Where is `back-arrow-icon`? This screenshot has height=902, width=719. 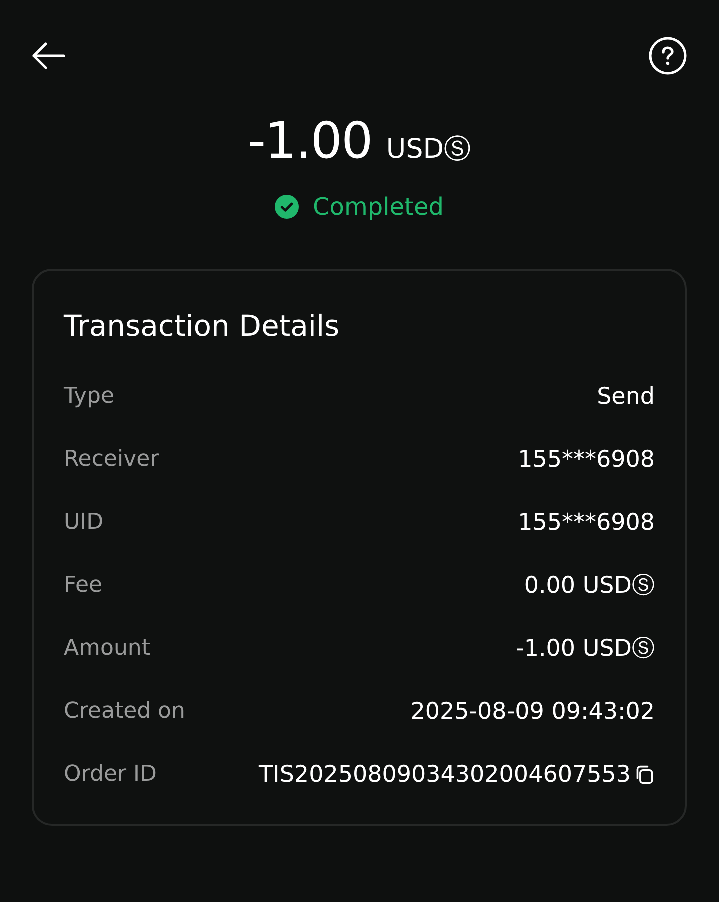
back-arrow-icon is located at coordinates (49, 56).